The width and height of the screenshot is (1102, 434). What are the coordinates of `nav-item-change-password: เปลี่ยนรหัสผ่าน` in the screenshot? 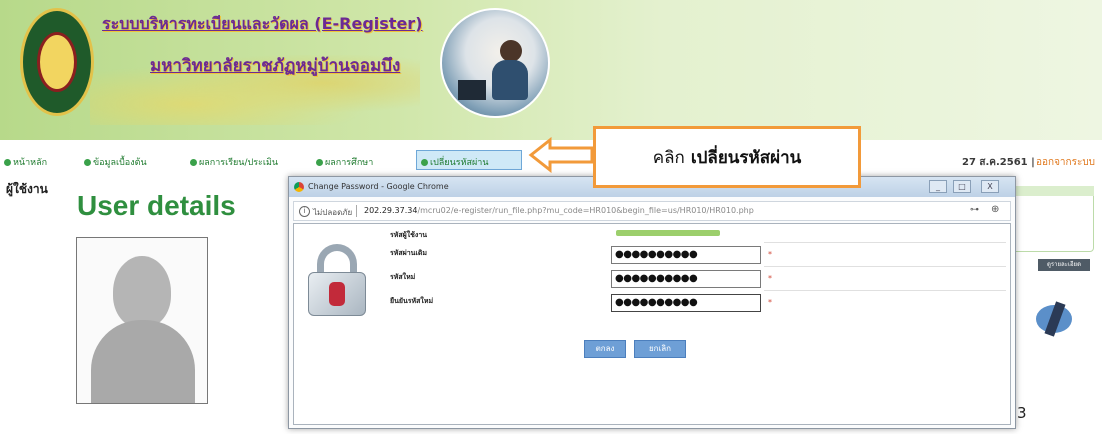 It's located at (469, 160).